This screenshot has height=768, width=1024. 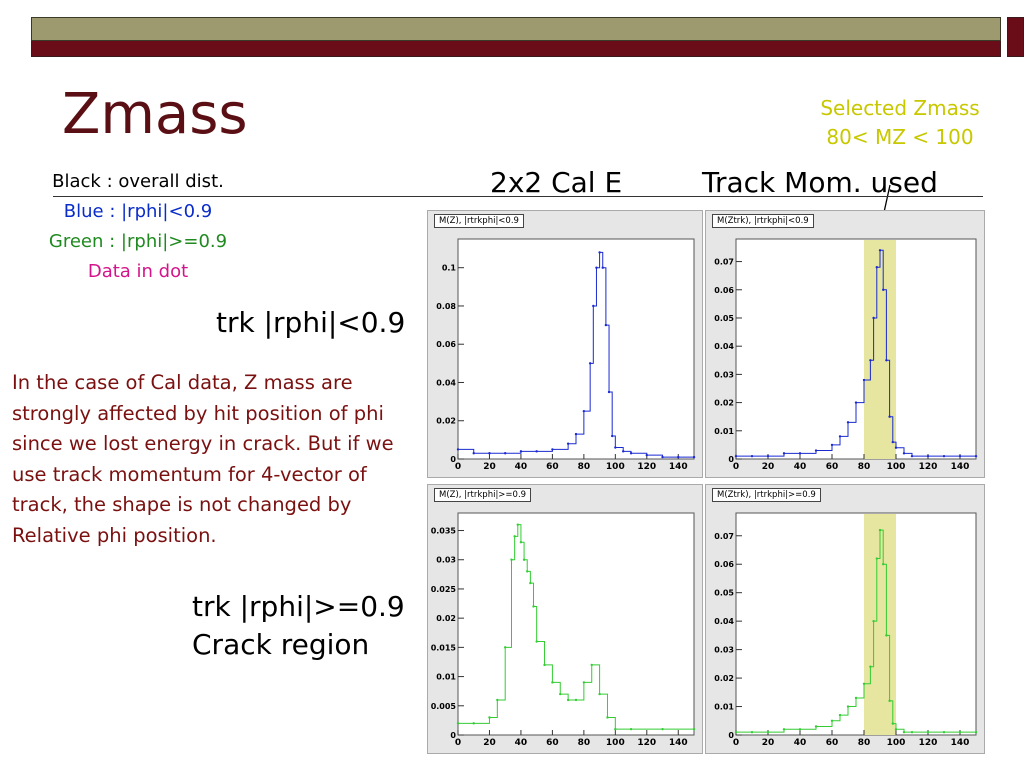 What do you see at coordinates (483, 495) in the screenshot?
I see `plot-title: M(Z), |rtrkphi|>=0.9` at bounding box center [483, 495].